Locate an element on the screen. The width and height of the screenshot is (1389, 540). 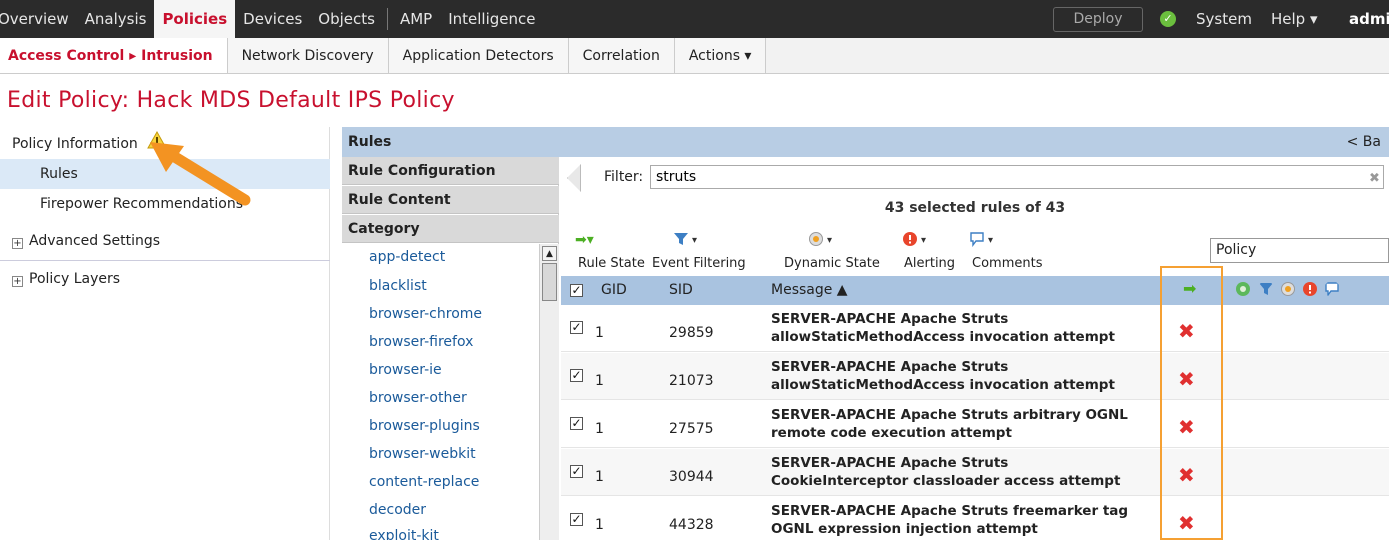
help-menu: Help ▾ is located at coordinates (1294, 19).